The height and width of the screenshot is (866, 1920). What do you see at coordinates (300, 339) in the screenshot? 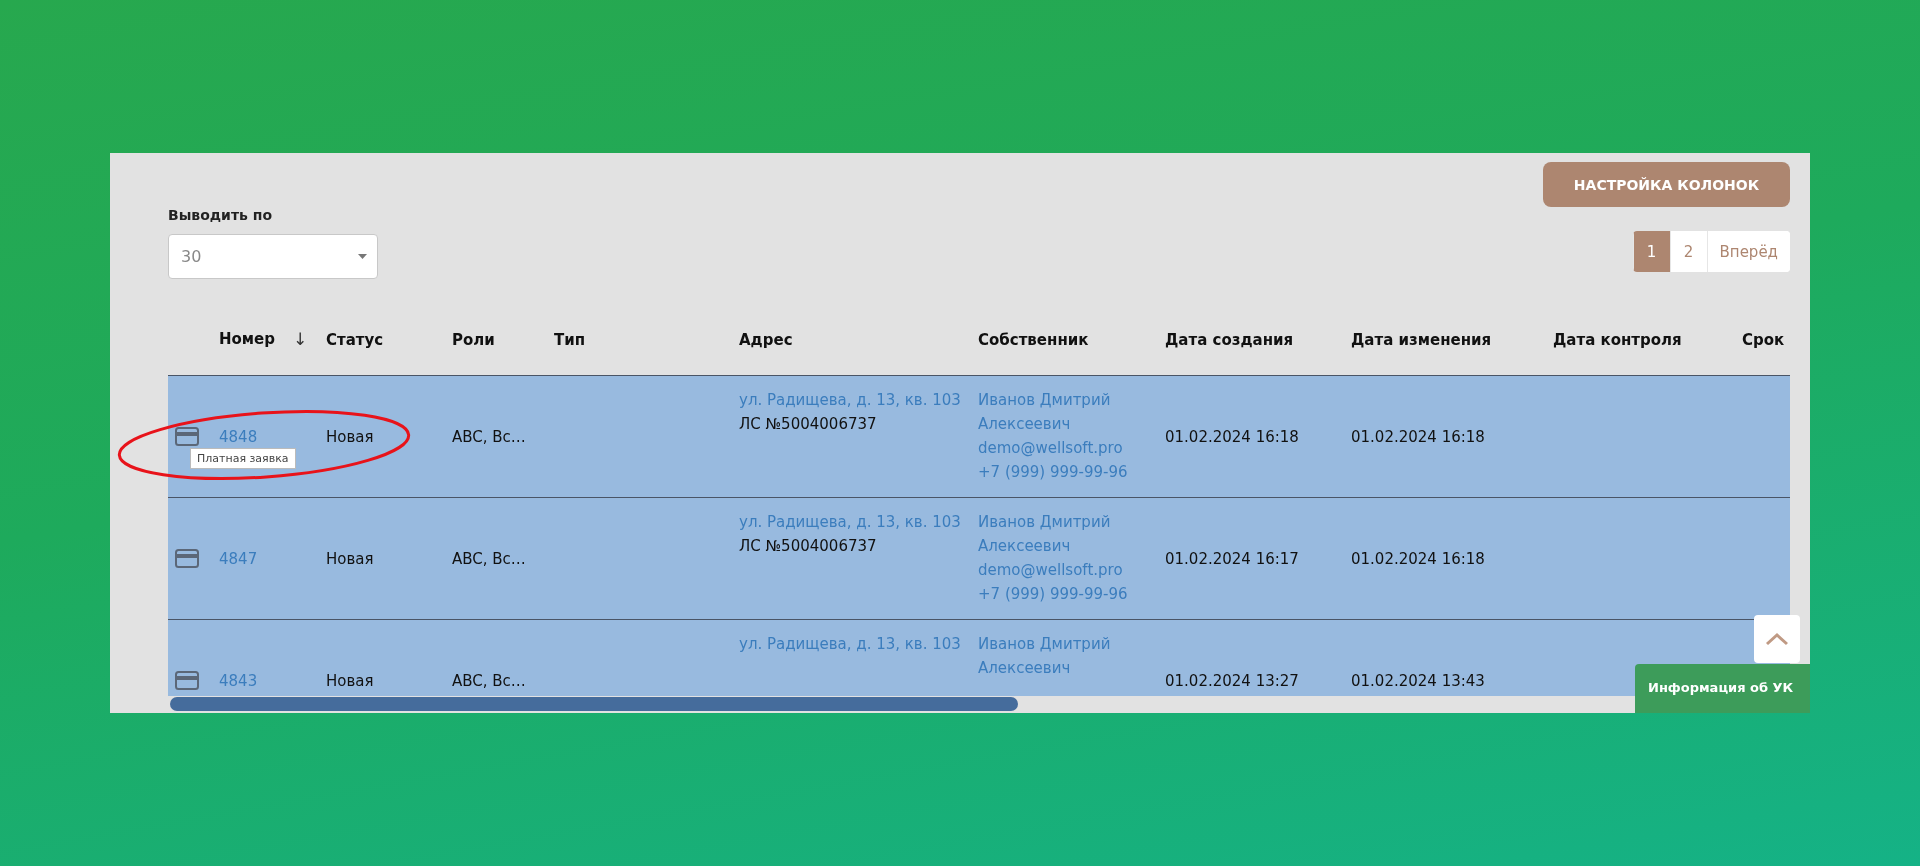
I see `sort-indicator: ↓` at bounding box center [300, 339].